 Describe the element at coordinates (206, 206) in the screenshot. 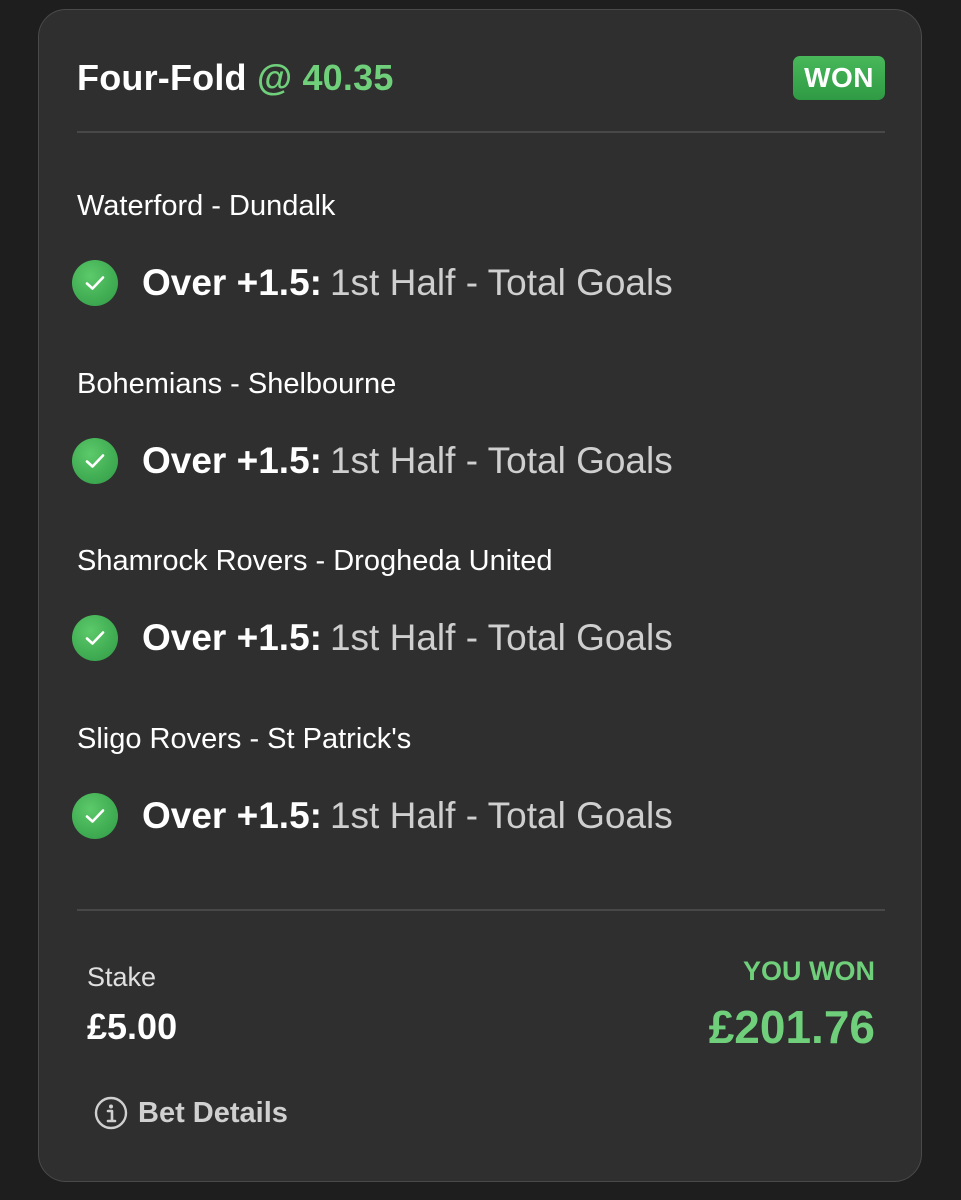

I see `match-name: Waterford - Dundalk` at that location.